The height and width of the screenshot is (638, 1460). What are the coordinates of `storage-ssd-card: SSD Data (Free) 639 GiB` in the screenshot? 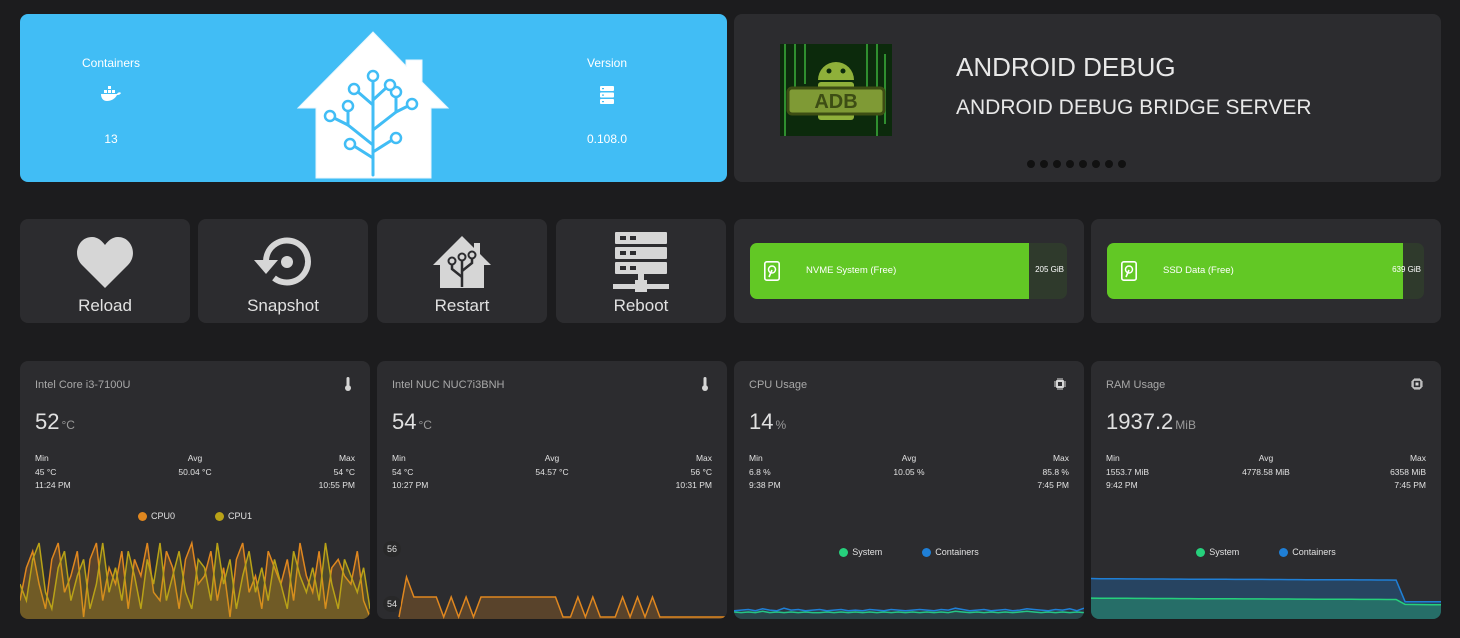 It's located at (1266, 271).